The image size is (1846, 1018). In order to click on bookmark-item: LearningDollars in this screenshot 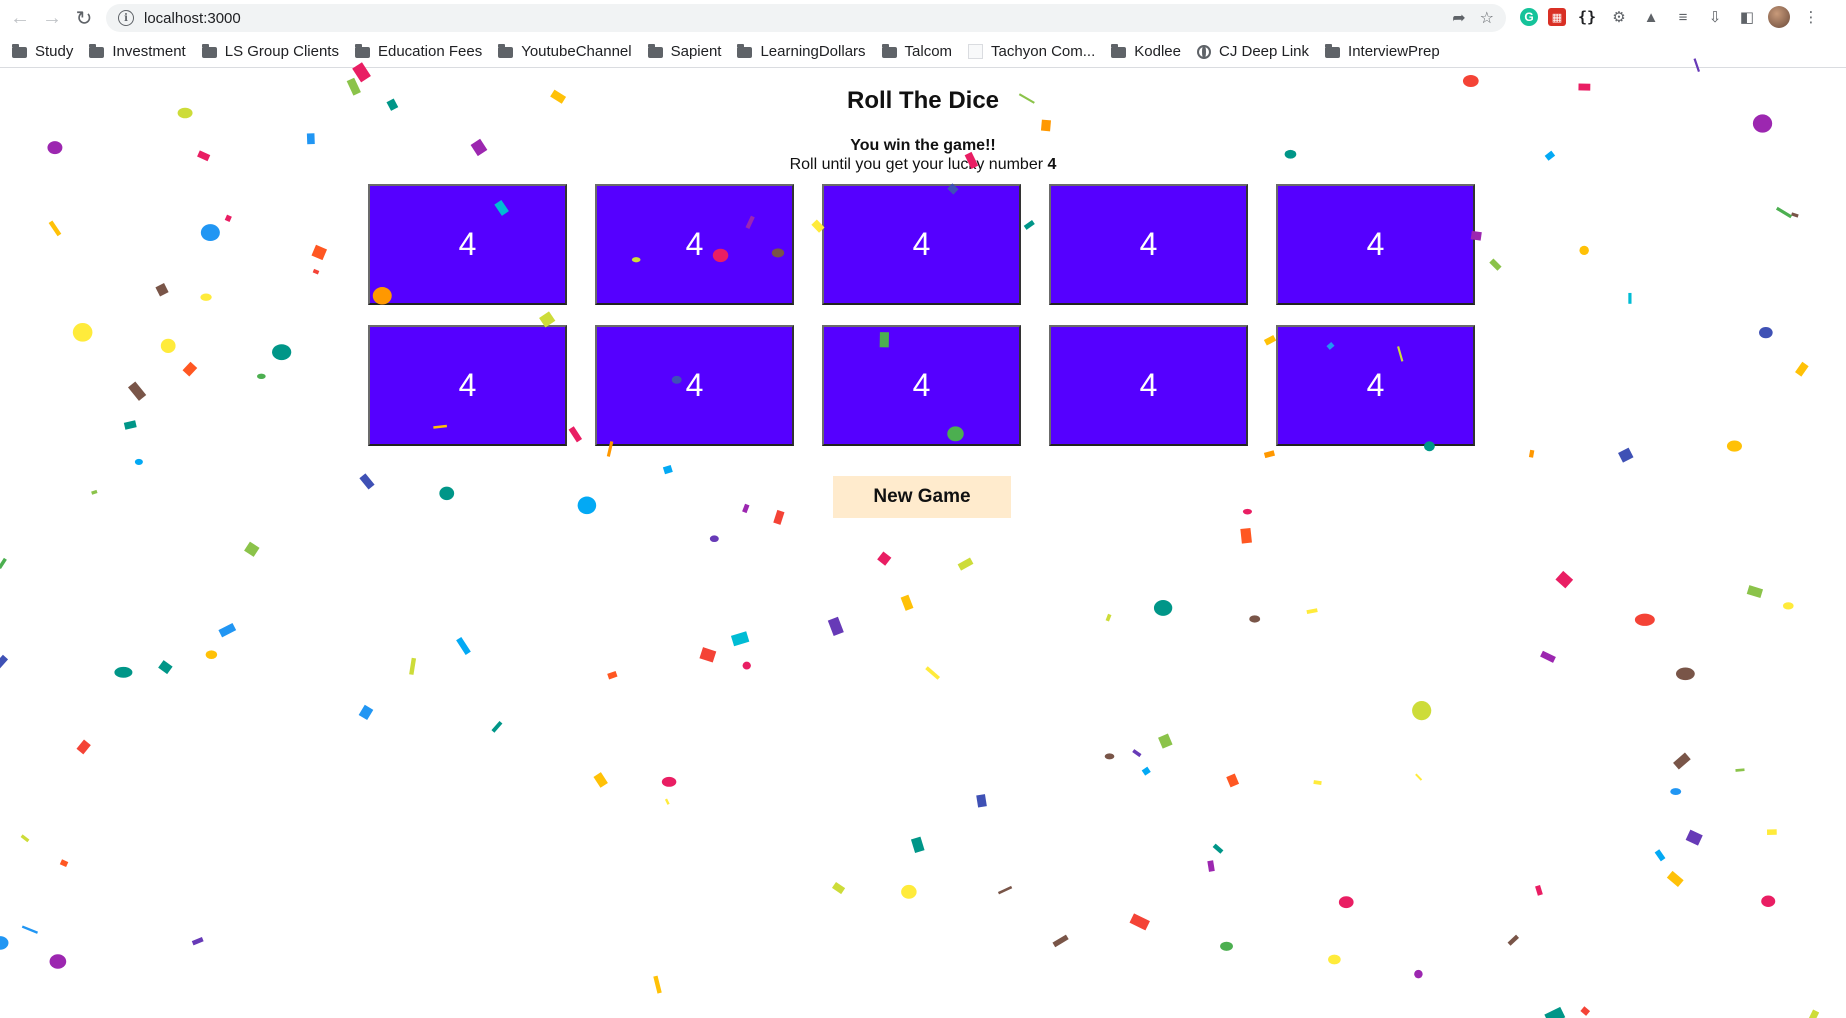, I will do `click(801, 51)`.